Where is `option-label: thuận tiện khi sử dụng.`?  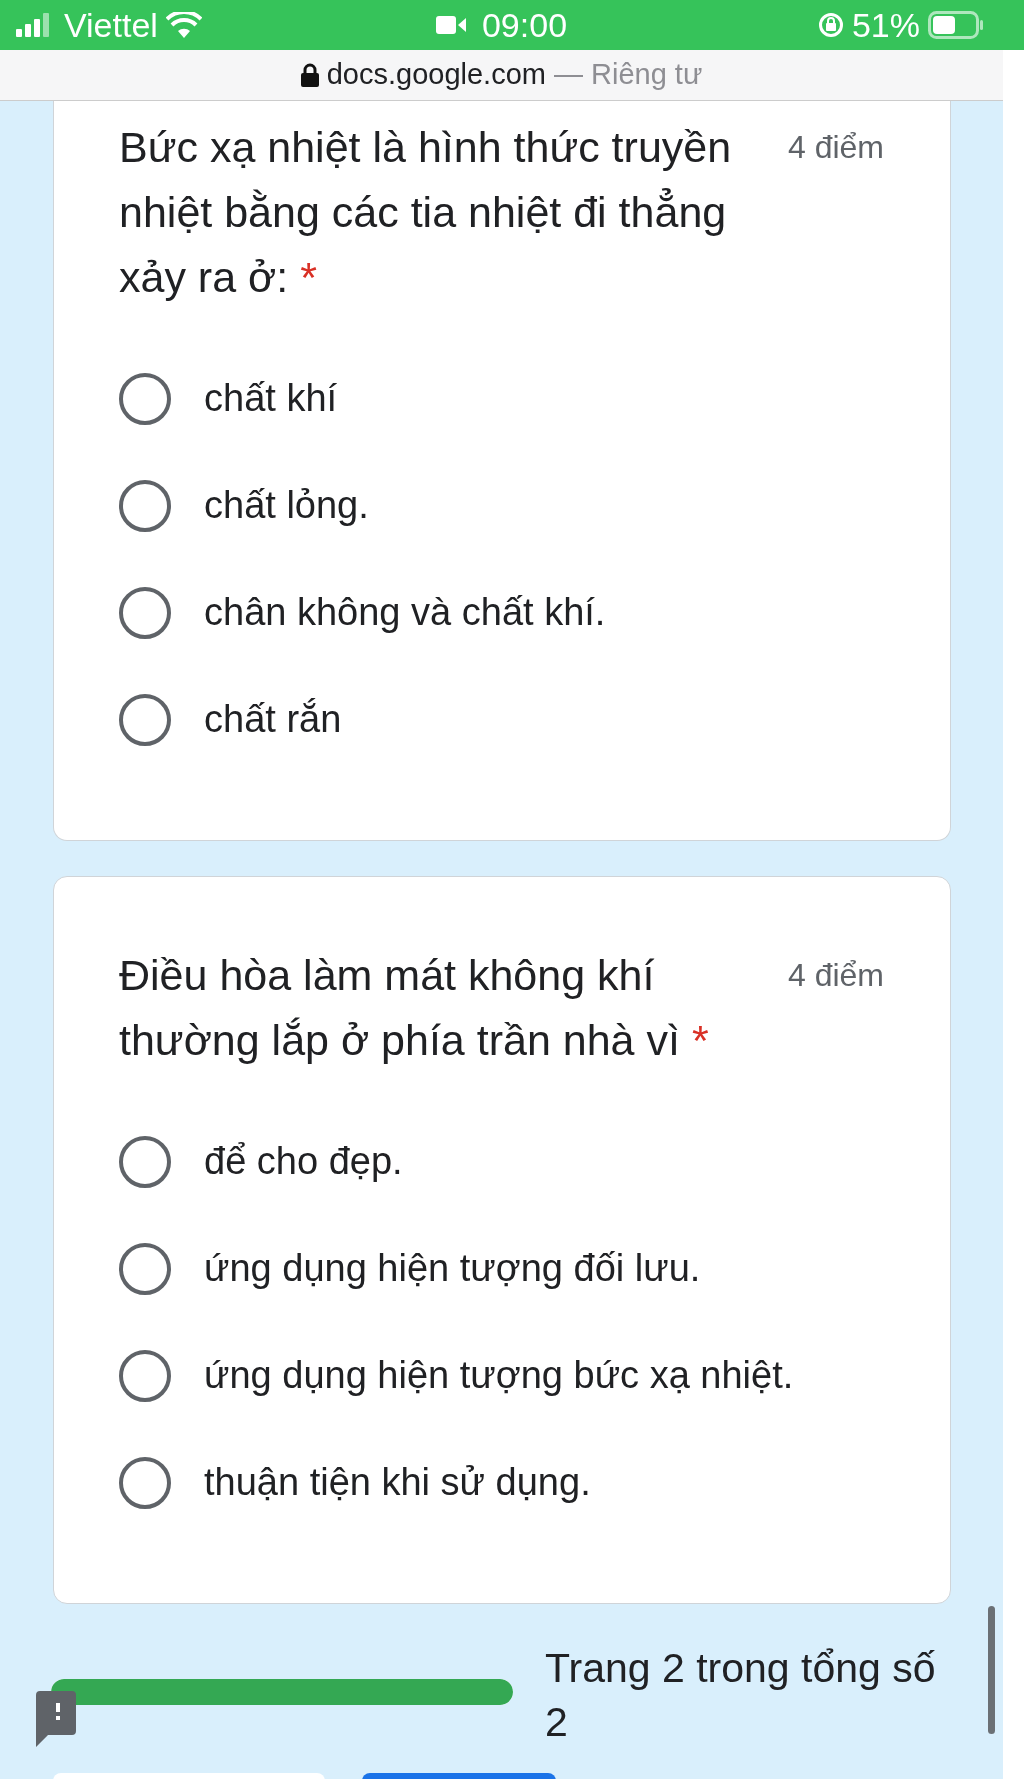
option-label: thuận tiện khi sử dụng. is located at coordinates (397, 1482).